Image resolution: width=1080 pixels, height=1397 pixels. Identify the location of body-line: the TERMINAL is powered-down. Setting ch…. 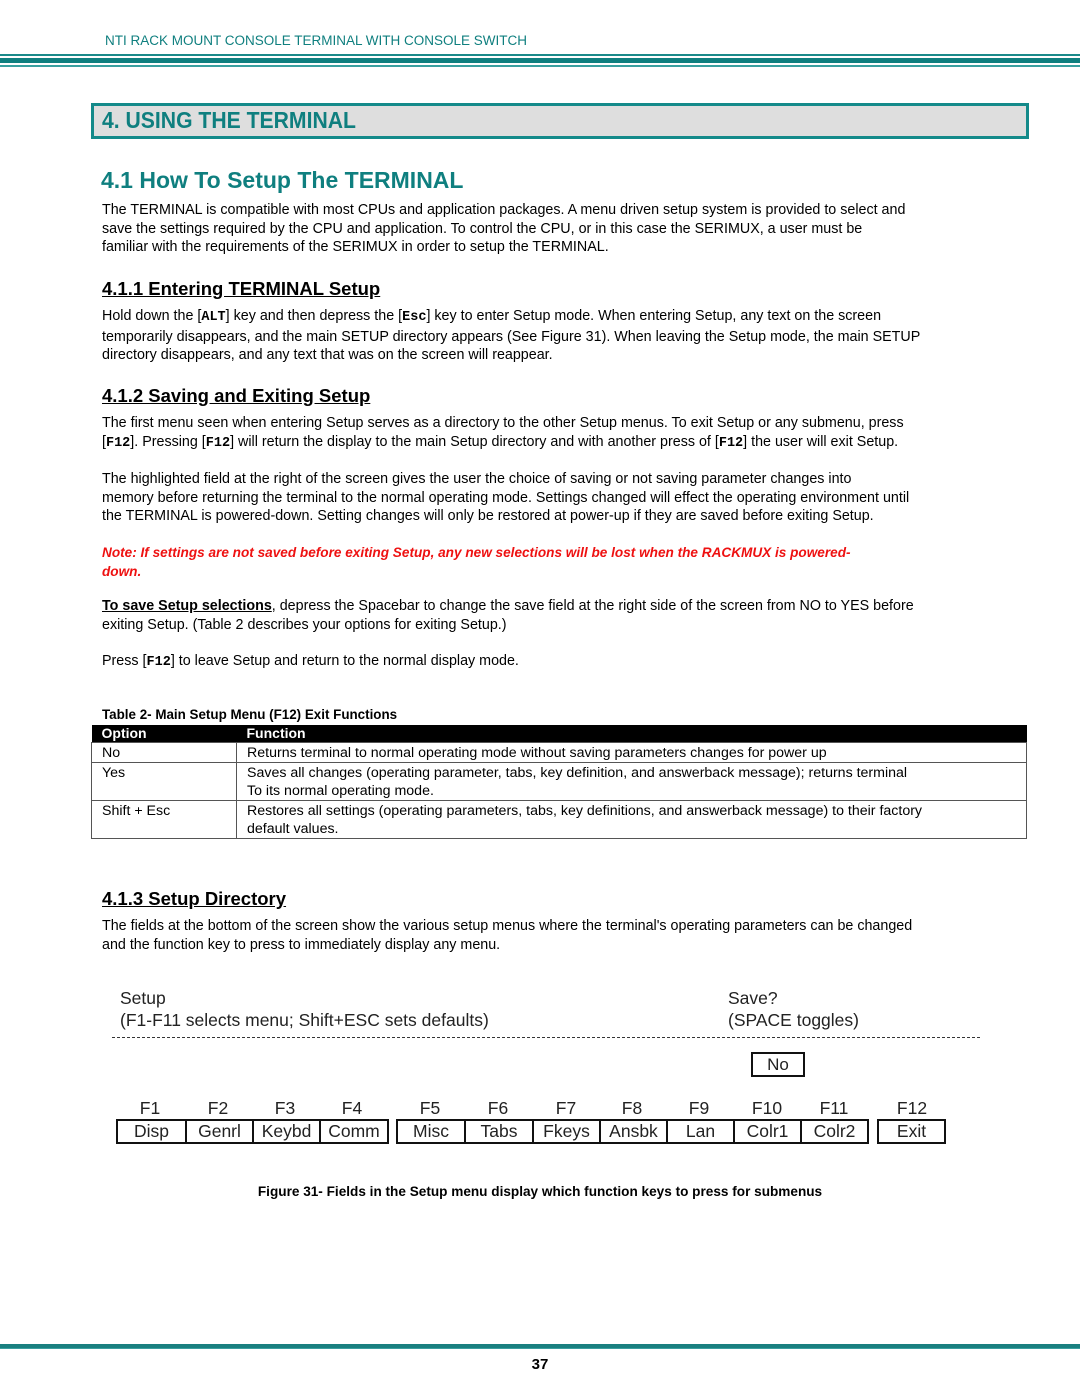
(488, 516).